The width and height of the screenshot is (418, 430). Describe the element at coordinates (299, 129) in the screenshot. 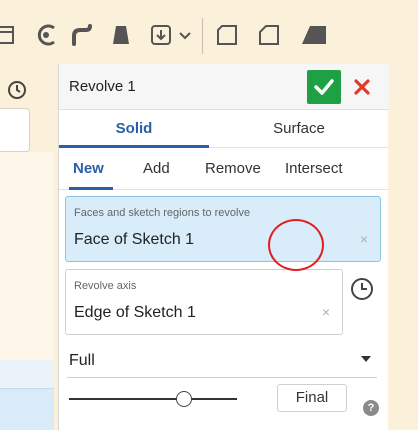

I see `tab-surface: Surface` at that location.